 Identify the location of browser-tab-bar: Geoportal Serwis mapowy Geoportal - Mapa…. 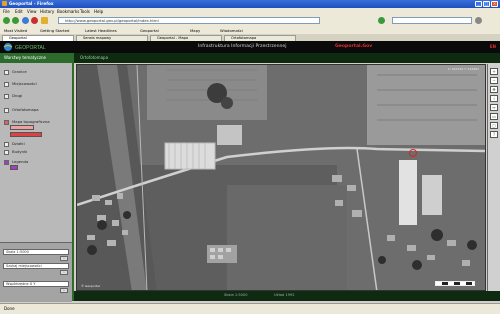
(250, 37).